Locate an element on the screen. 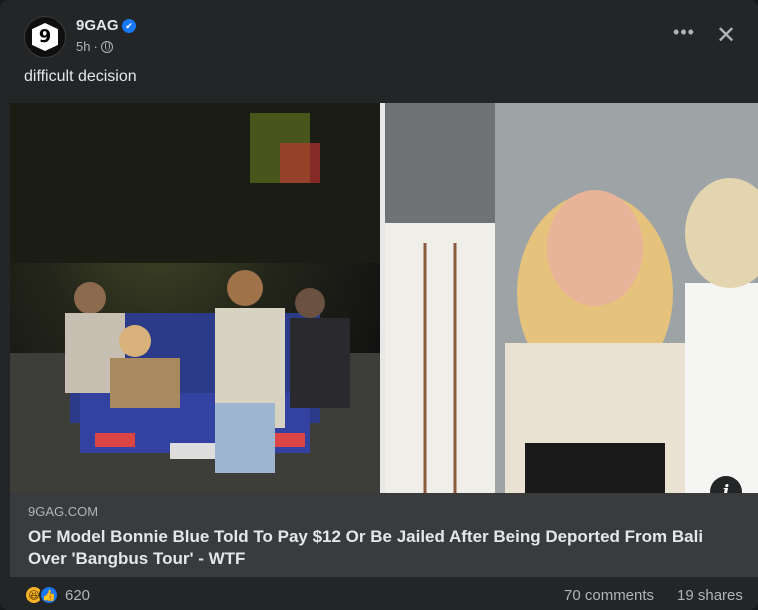 This screenshot has height=610, width=758. page-name: 9GAG is located at coordinates (97, 25).